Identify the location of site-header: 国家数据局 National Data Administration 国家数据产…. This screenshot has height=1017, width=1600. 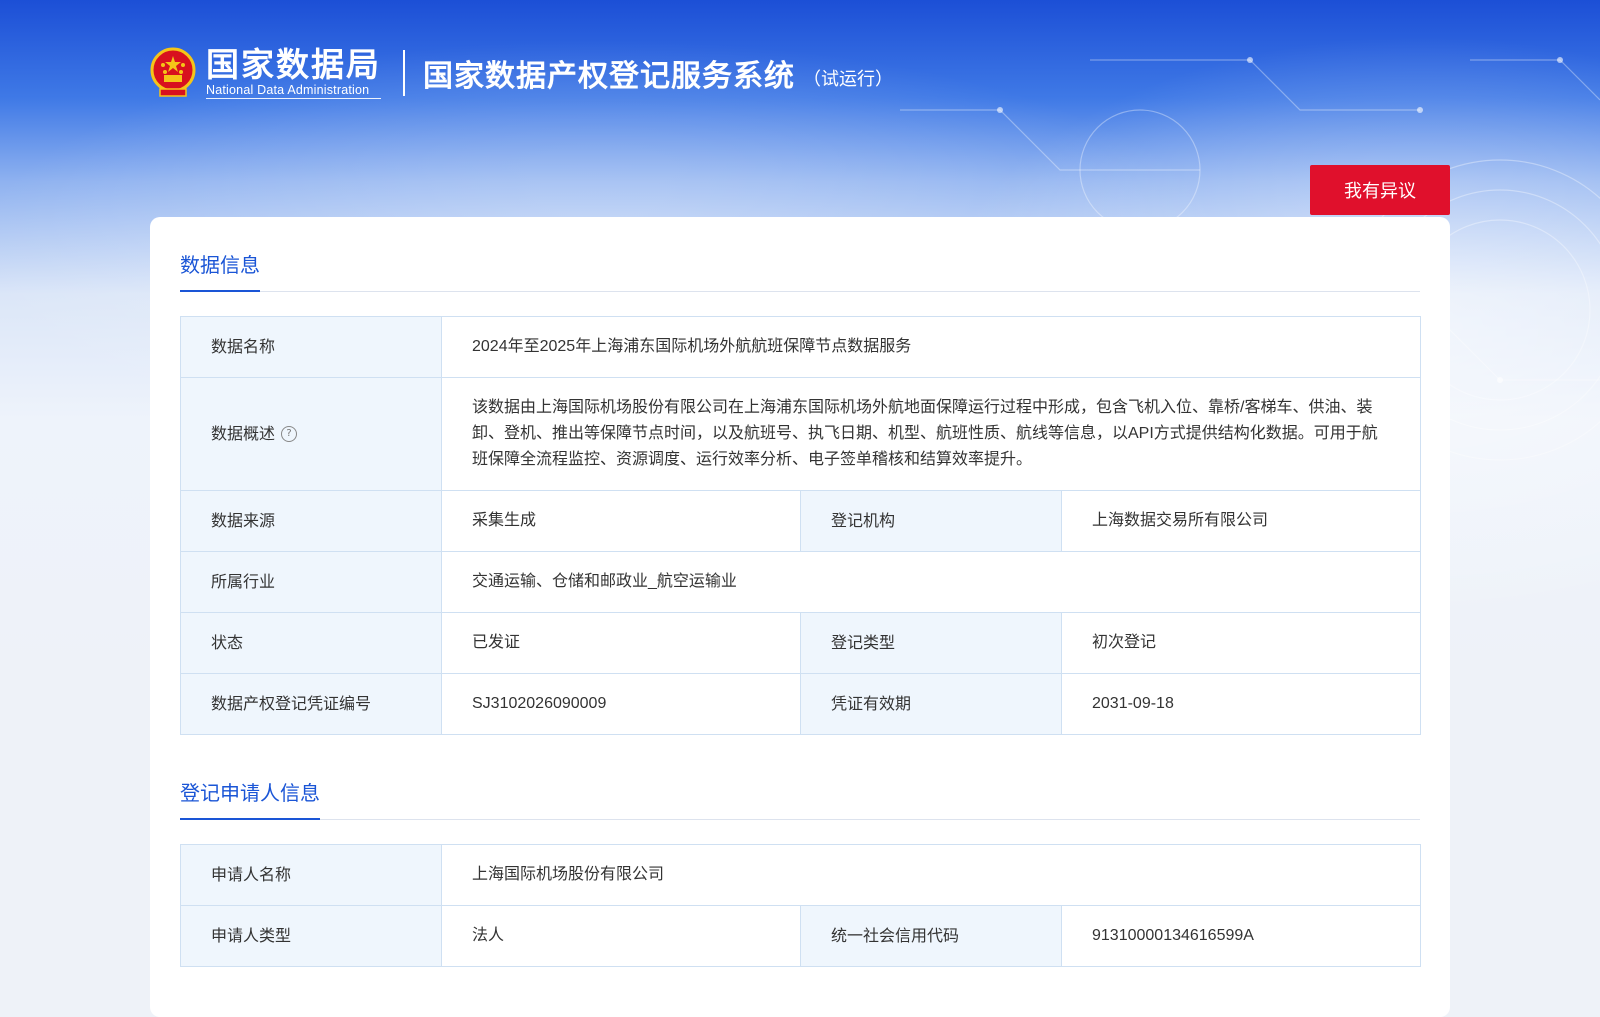
(521, 73).